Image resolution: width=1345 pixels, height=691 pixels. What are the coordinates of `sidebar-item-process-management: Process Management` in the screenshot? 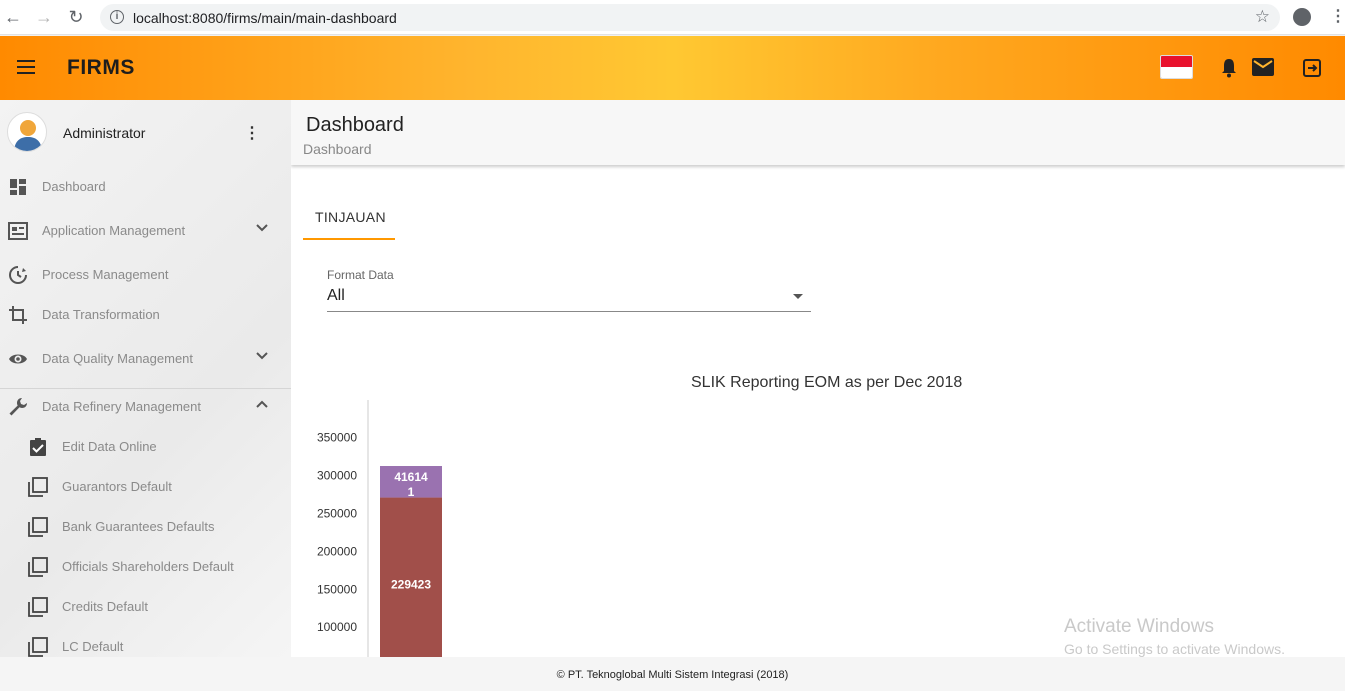 It's located at (145, 275).